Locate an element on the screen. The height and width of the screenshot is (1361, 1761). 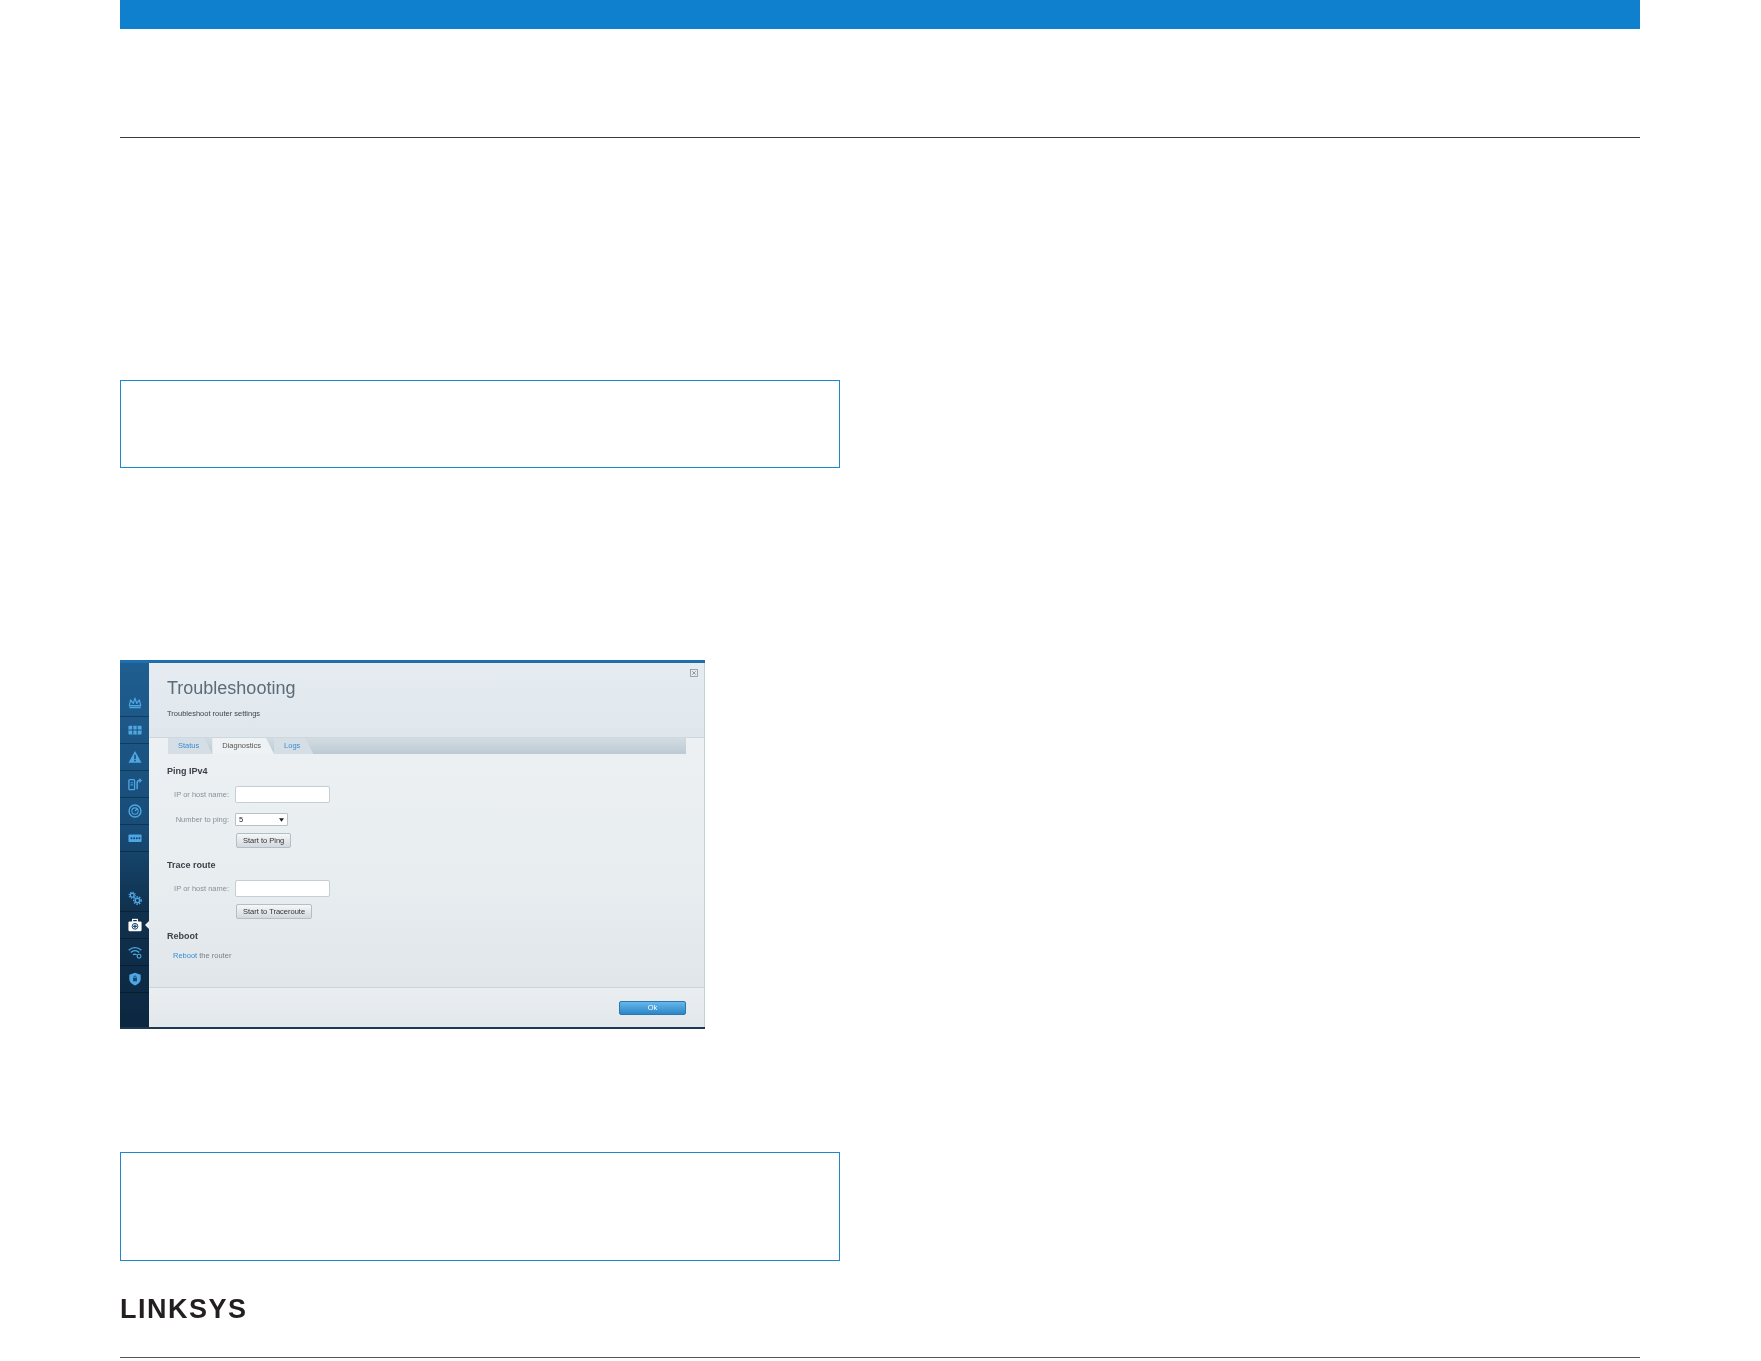
medical-kit-icon is located at coordinates (134, 925).